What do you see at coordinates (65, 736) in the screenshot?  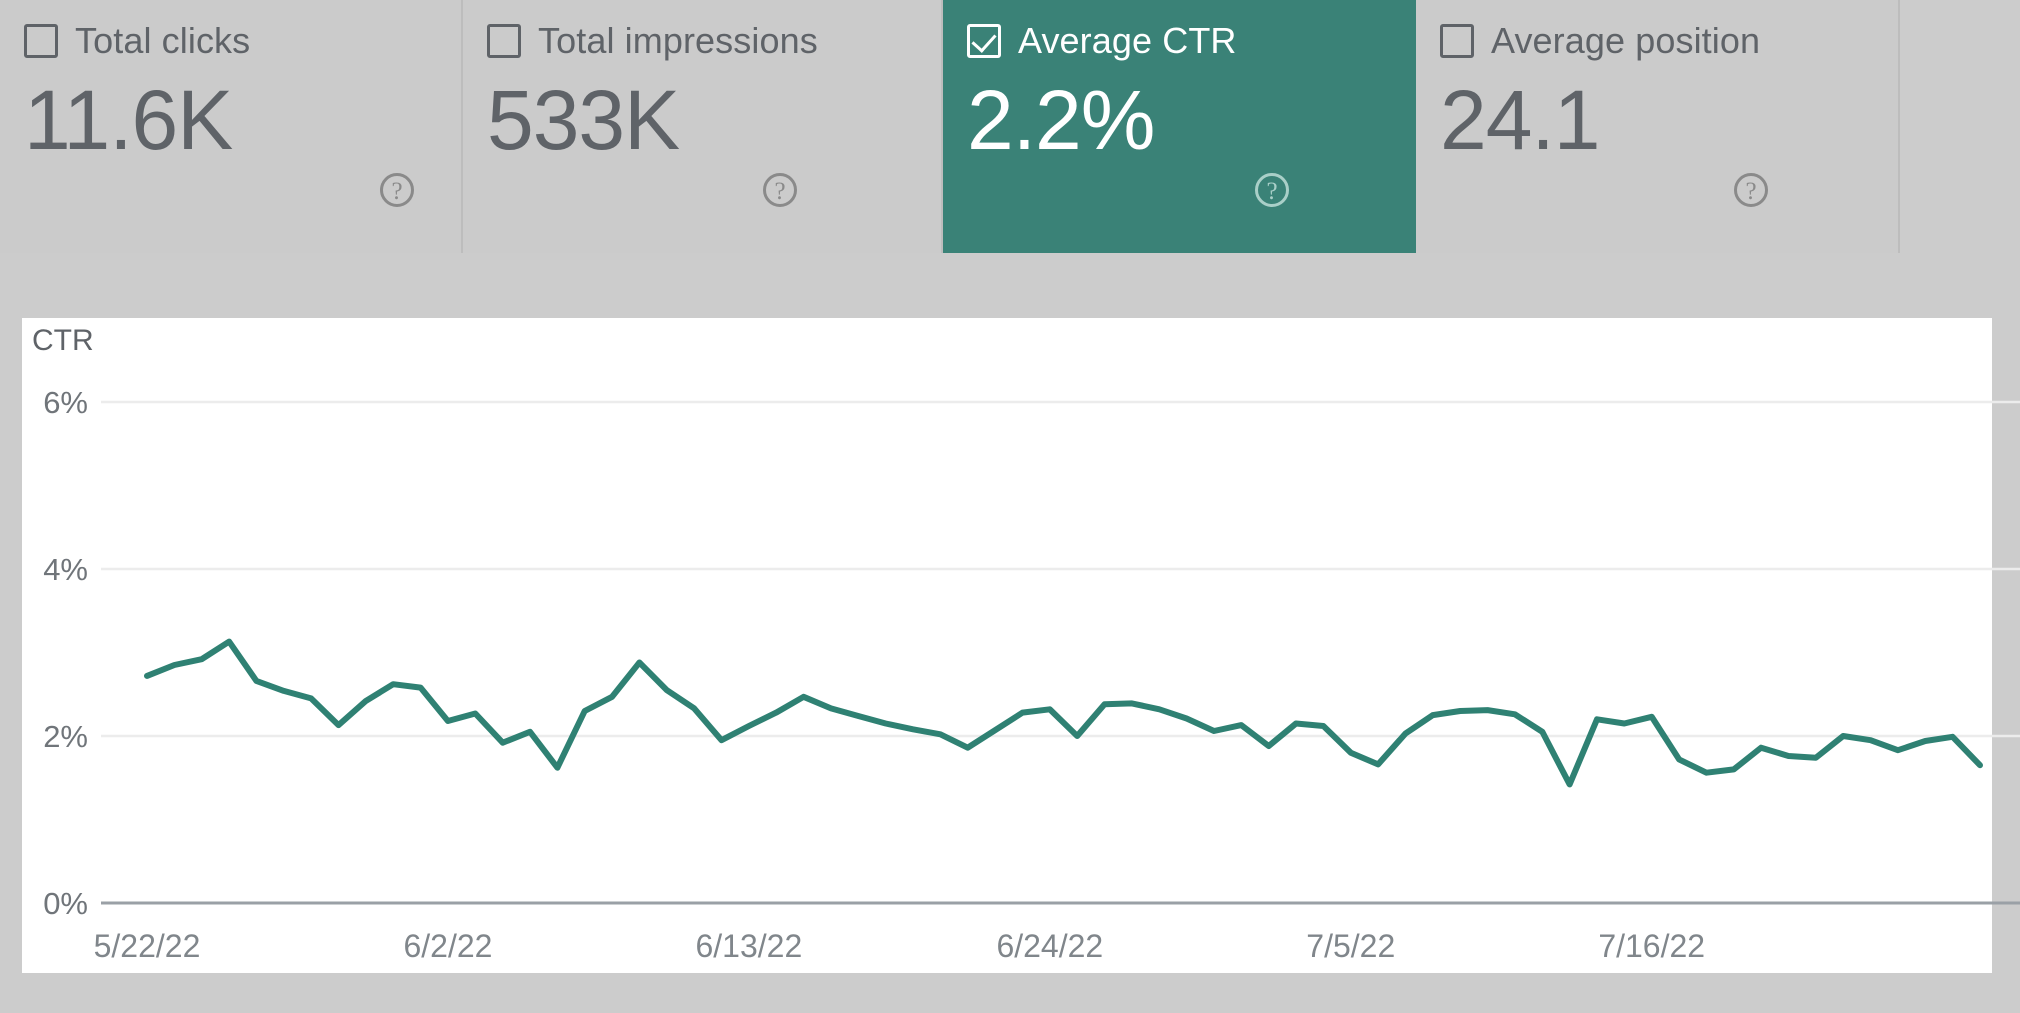 I see `y-tick-label: 2%` at bounding box center [65, 736].